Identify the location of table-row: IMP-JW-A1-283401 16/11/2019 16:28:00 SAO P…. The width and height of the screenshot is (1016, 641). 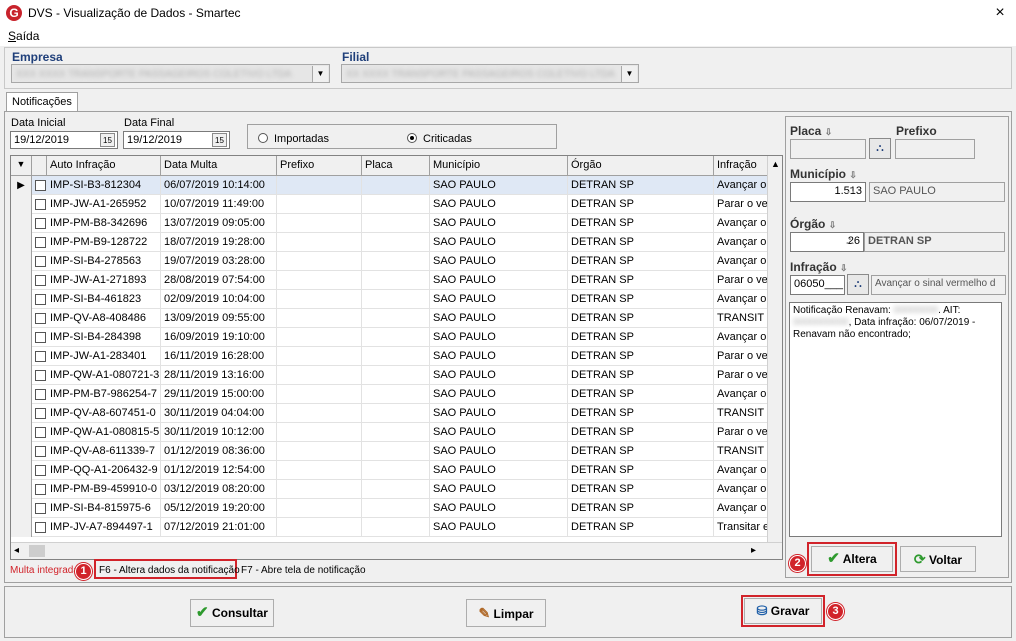
(389, 356).